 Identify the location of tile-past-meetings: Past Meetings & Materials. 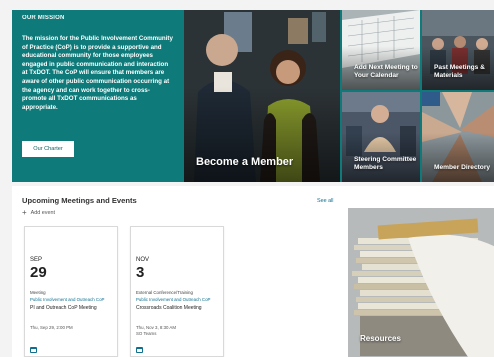
(458, 50).